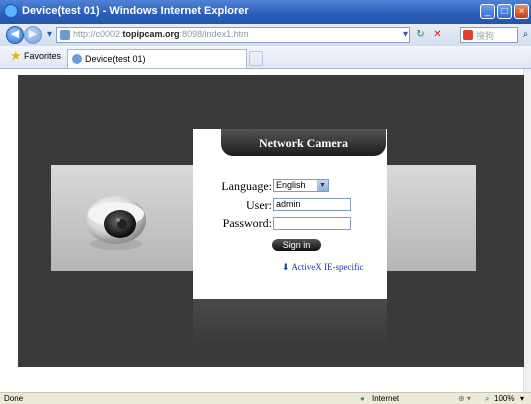 The image size is (531, 404). I want to click on forward-button: ▶, so click(33, 35).